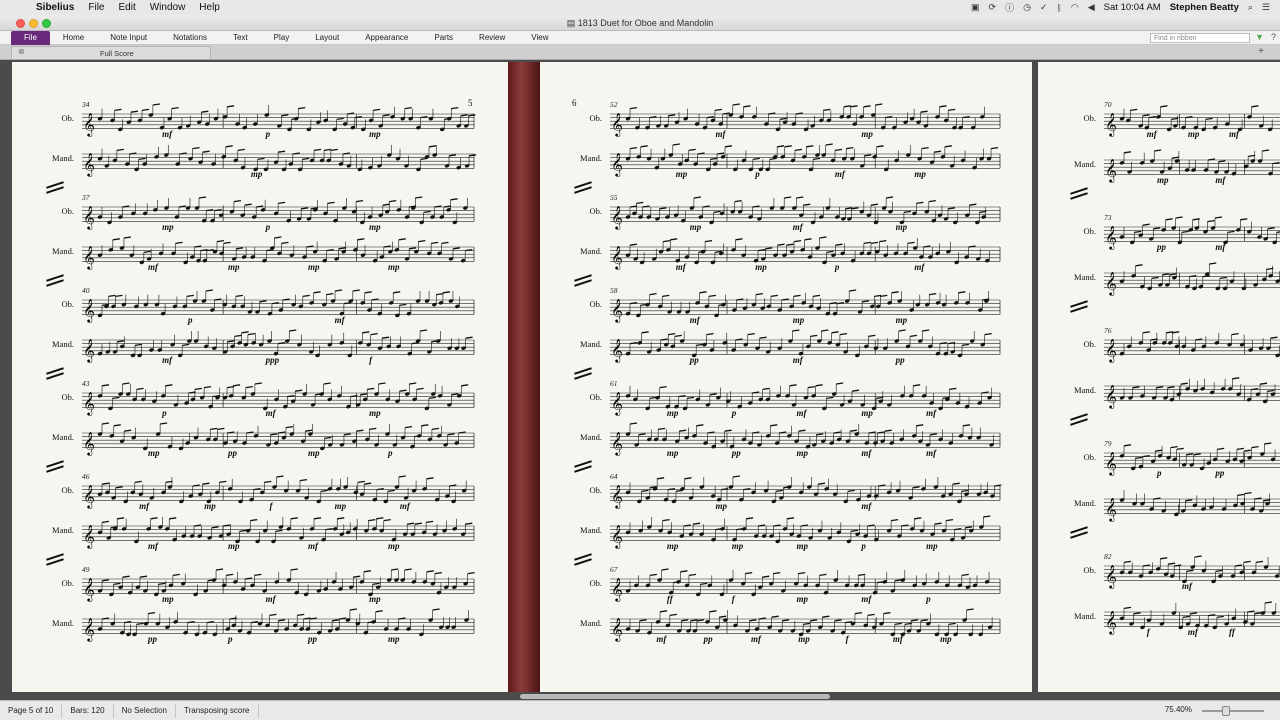  What do you see at coordinates (1261, 51) in the screenshot?
I see `add-tab-icon: +` at bounding box center [1261, 51].